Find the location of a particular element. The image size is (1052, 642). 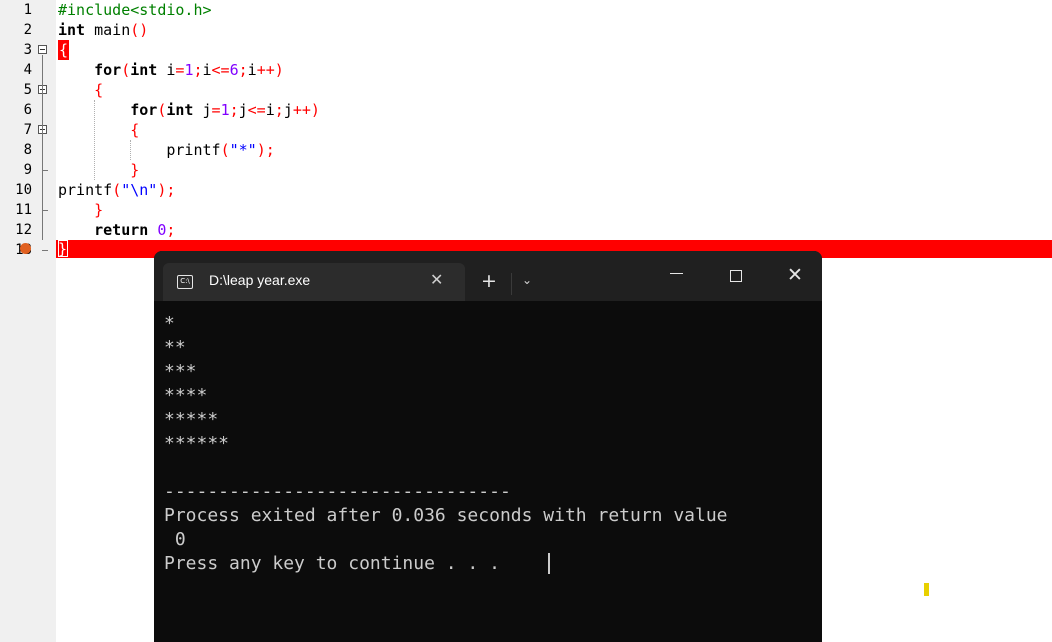

opening-brace: { is located at coordinates (64, 50).